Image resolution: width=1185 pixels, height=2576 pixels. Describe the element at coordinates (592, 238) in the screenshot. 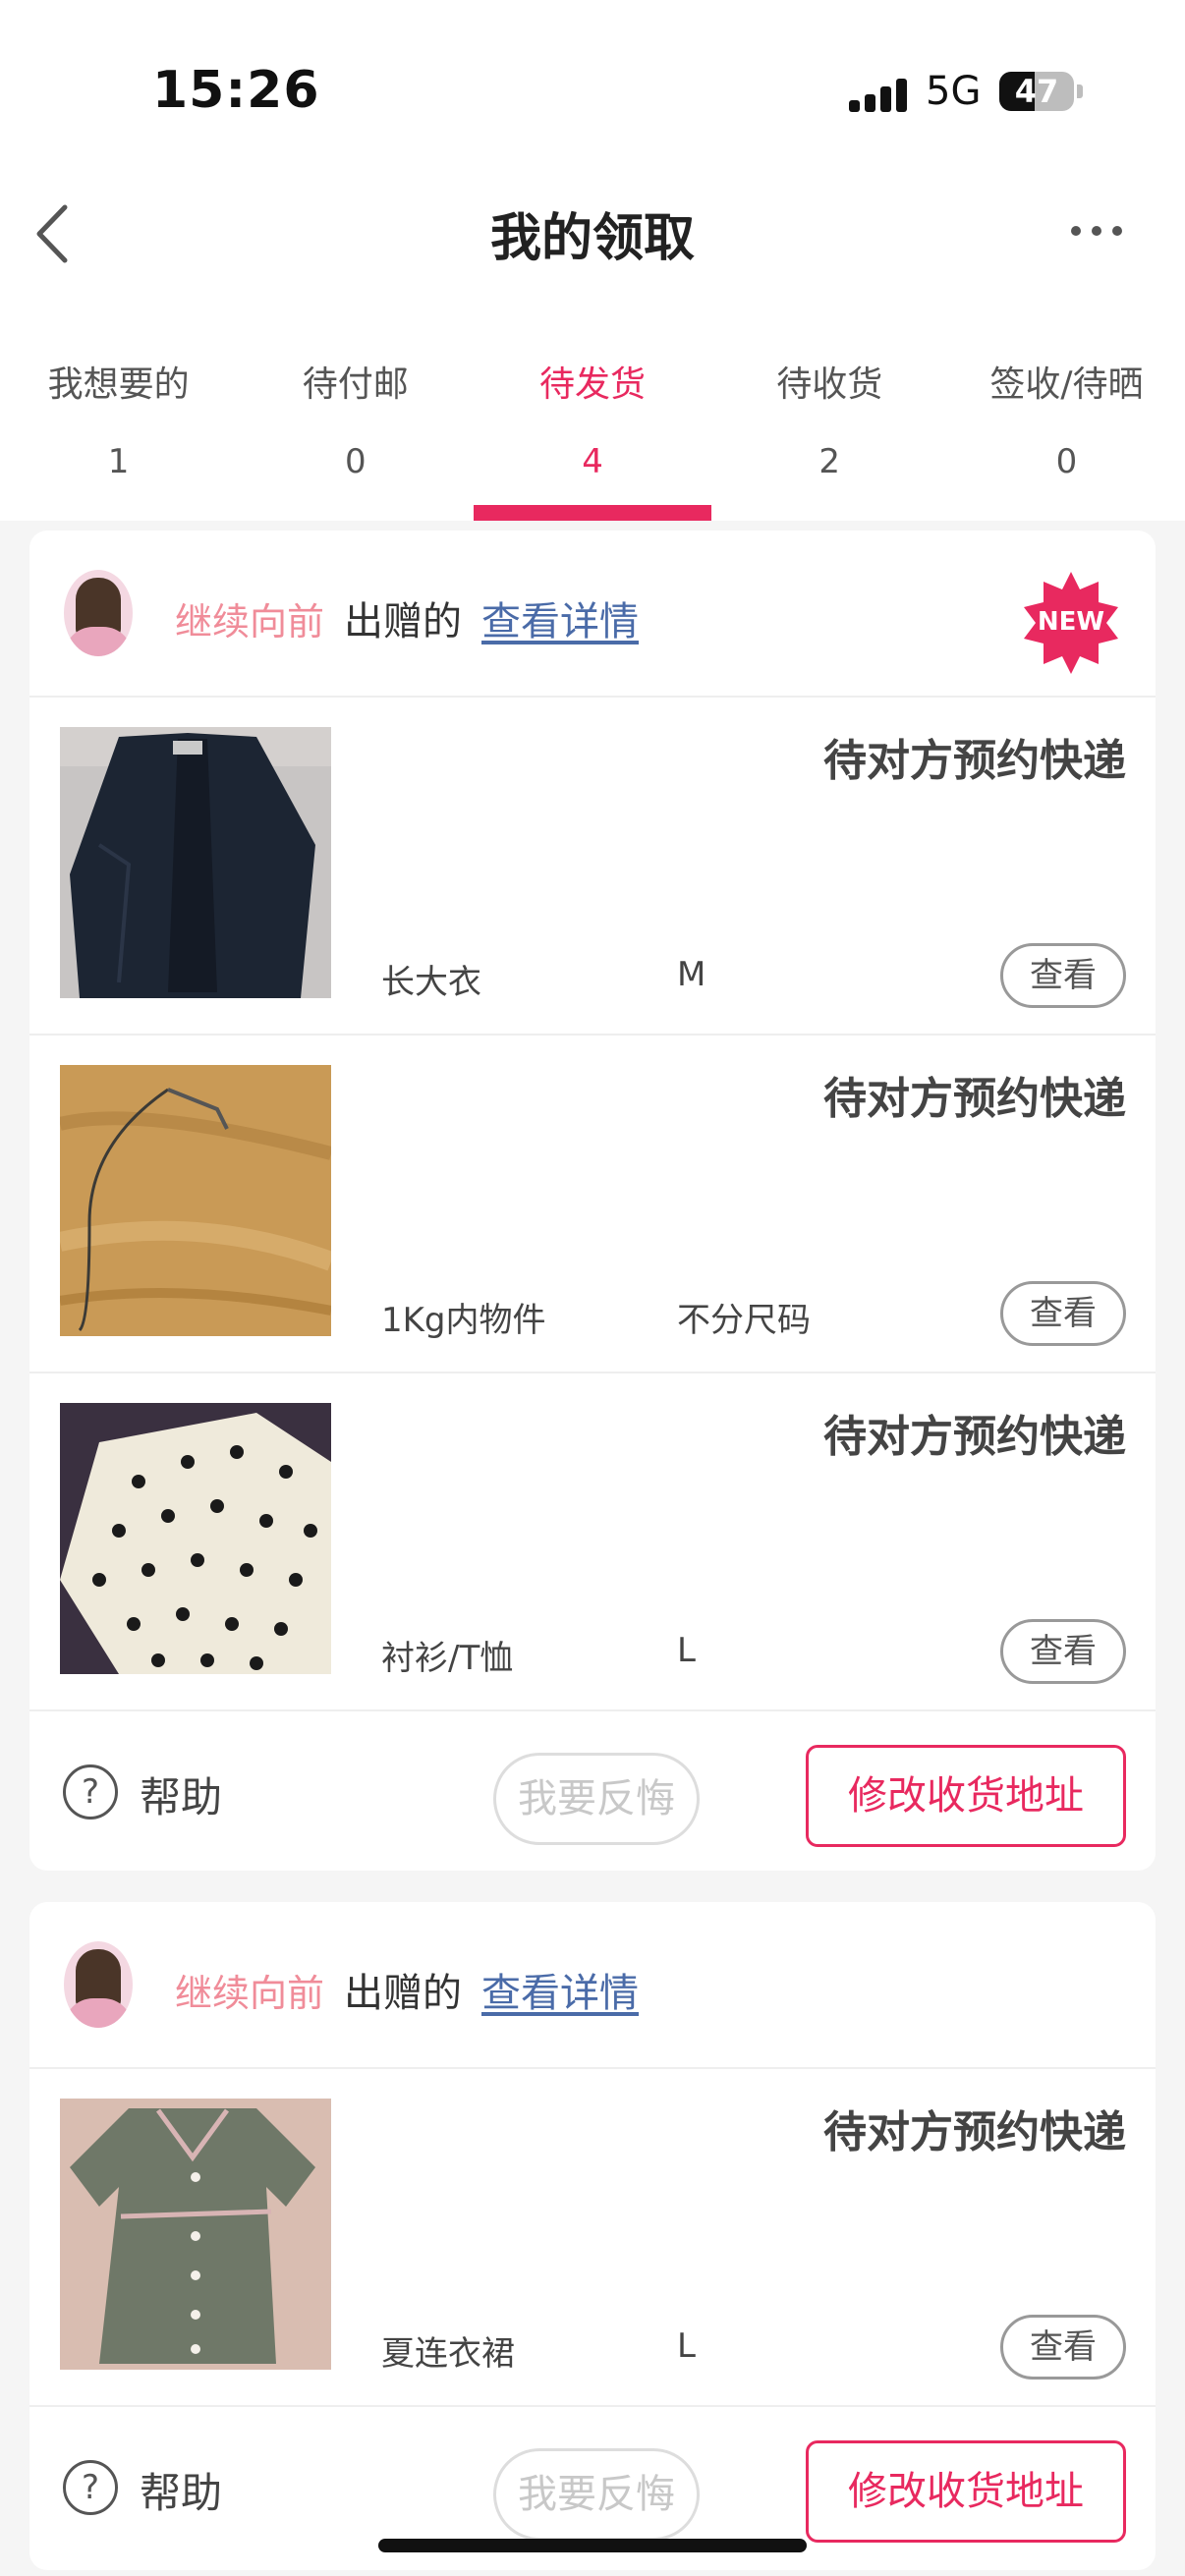

I see `page-title: 我的领取` at that location.